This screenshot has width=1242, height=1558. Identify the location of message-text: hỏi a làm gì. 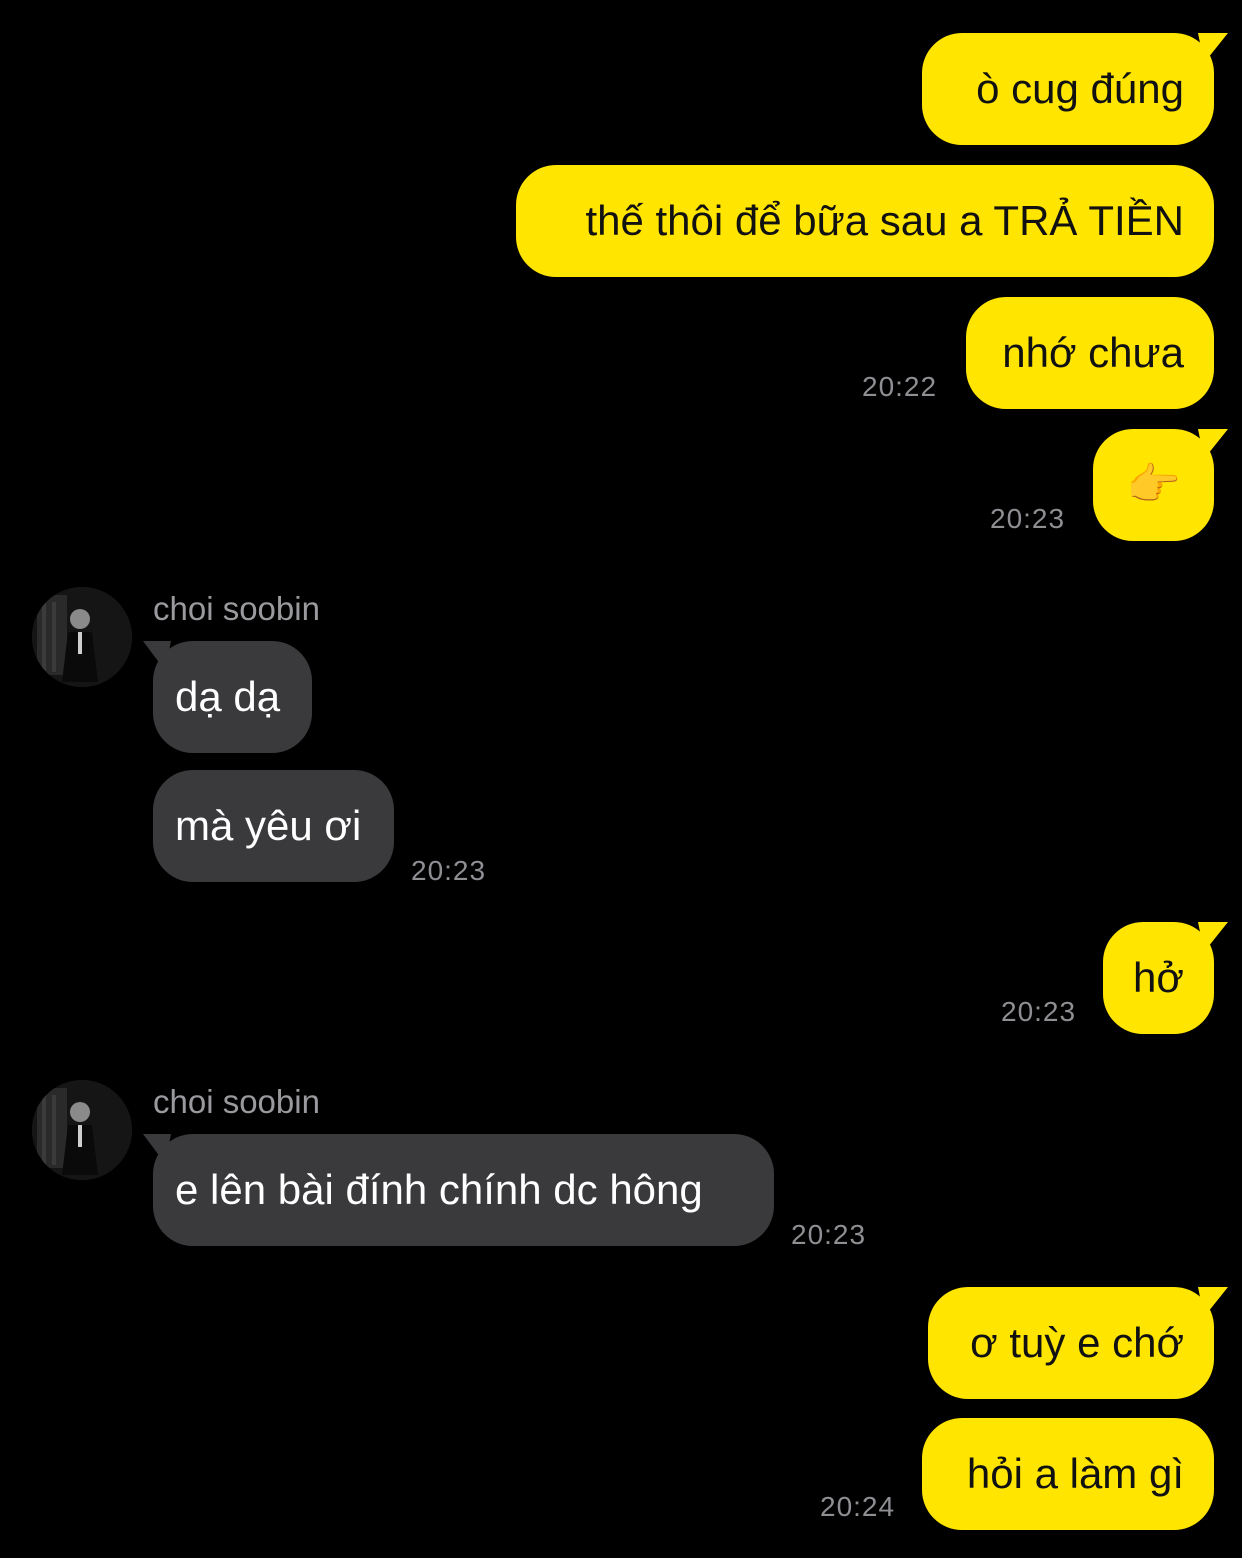
(1075, 1473).